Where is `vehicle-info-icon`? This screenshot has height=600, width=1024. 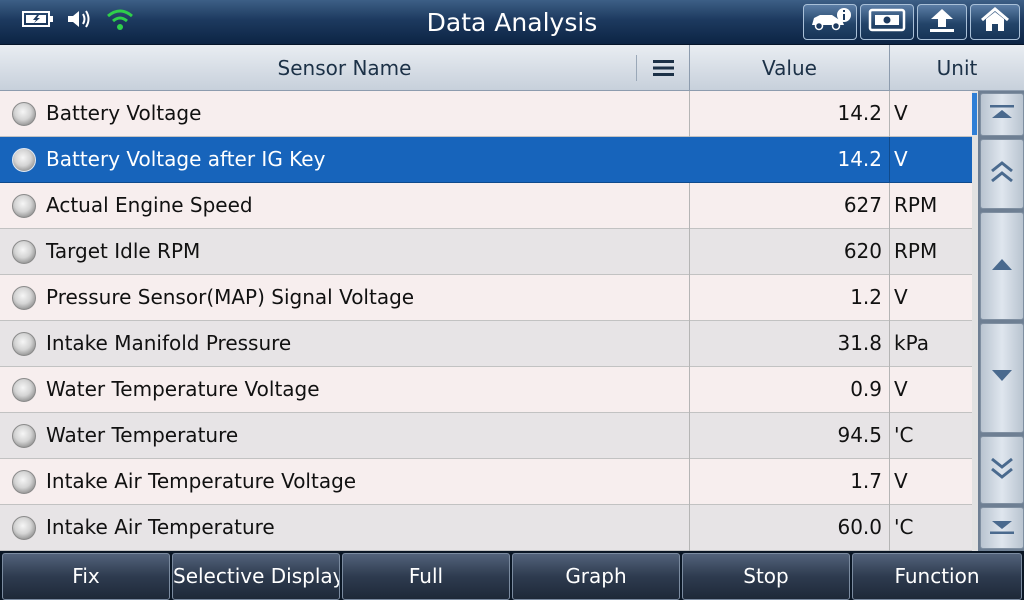
vehicle-info-icon is located at coordinates (830, 22).